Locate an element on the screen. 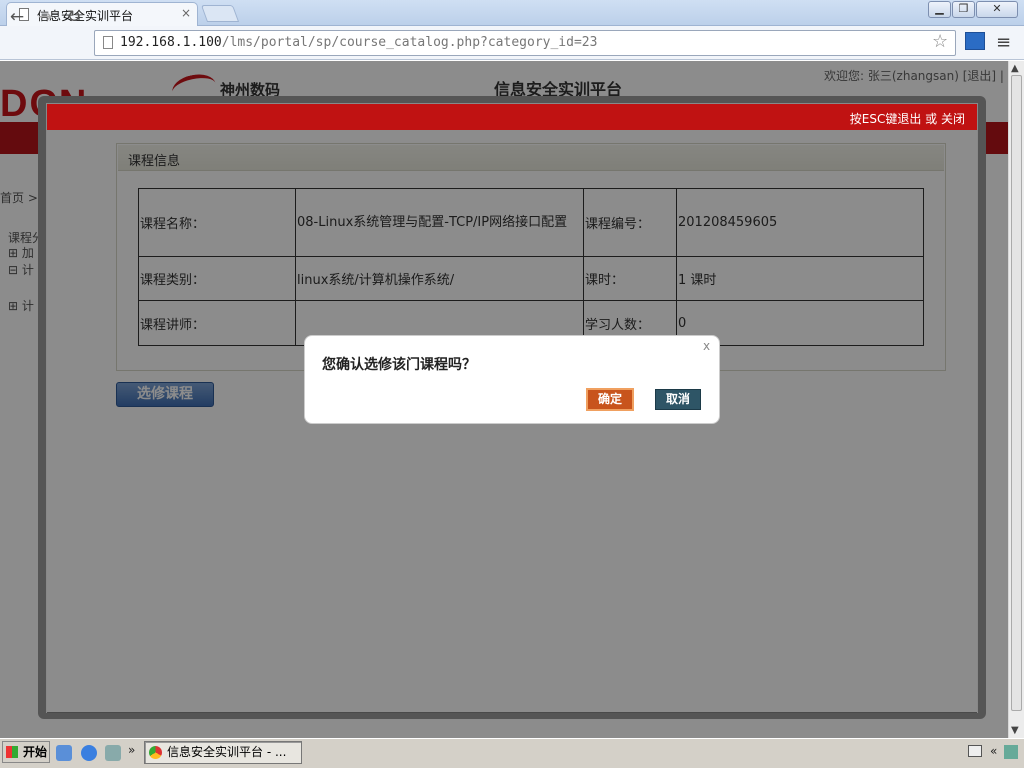 The image size is (1024, 768). system-tray: « is located at coordinates (993, 752).